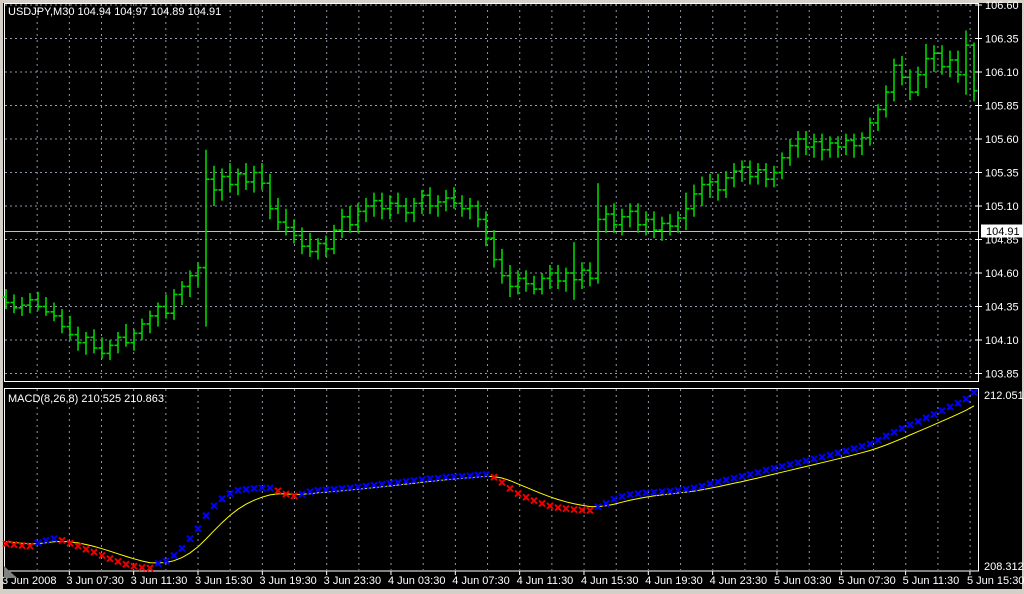 Image resolution: width=1024 pixels, height=594 pixels. Describe the element at coordinates (1002, 73) in the screenshot. I see `price-tick-label: 106.10` at that location.